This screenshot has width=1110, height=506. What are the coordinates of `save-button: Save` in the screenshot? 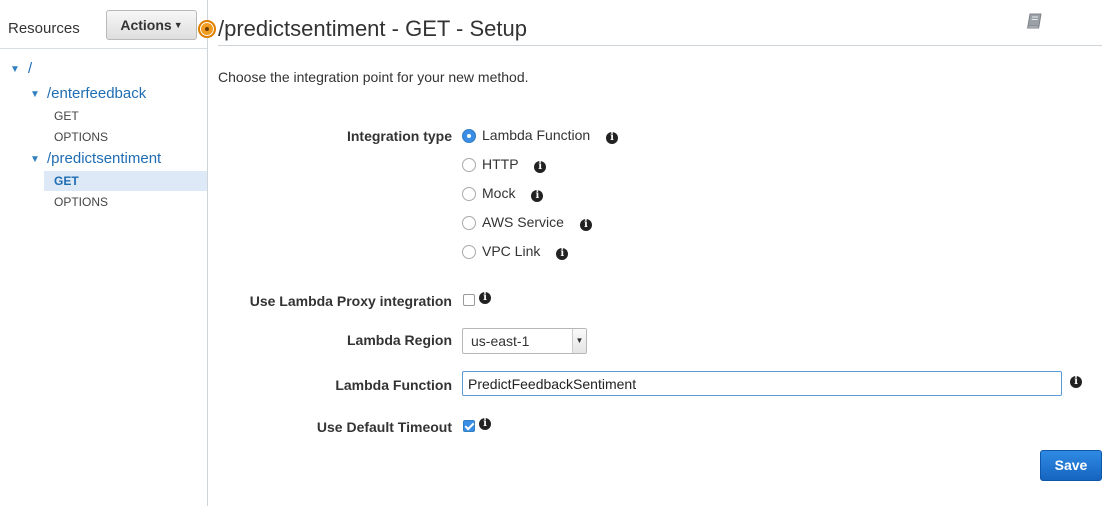 It's located at (1071, 465).